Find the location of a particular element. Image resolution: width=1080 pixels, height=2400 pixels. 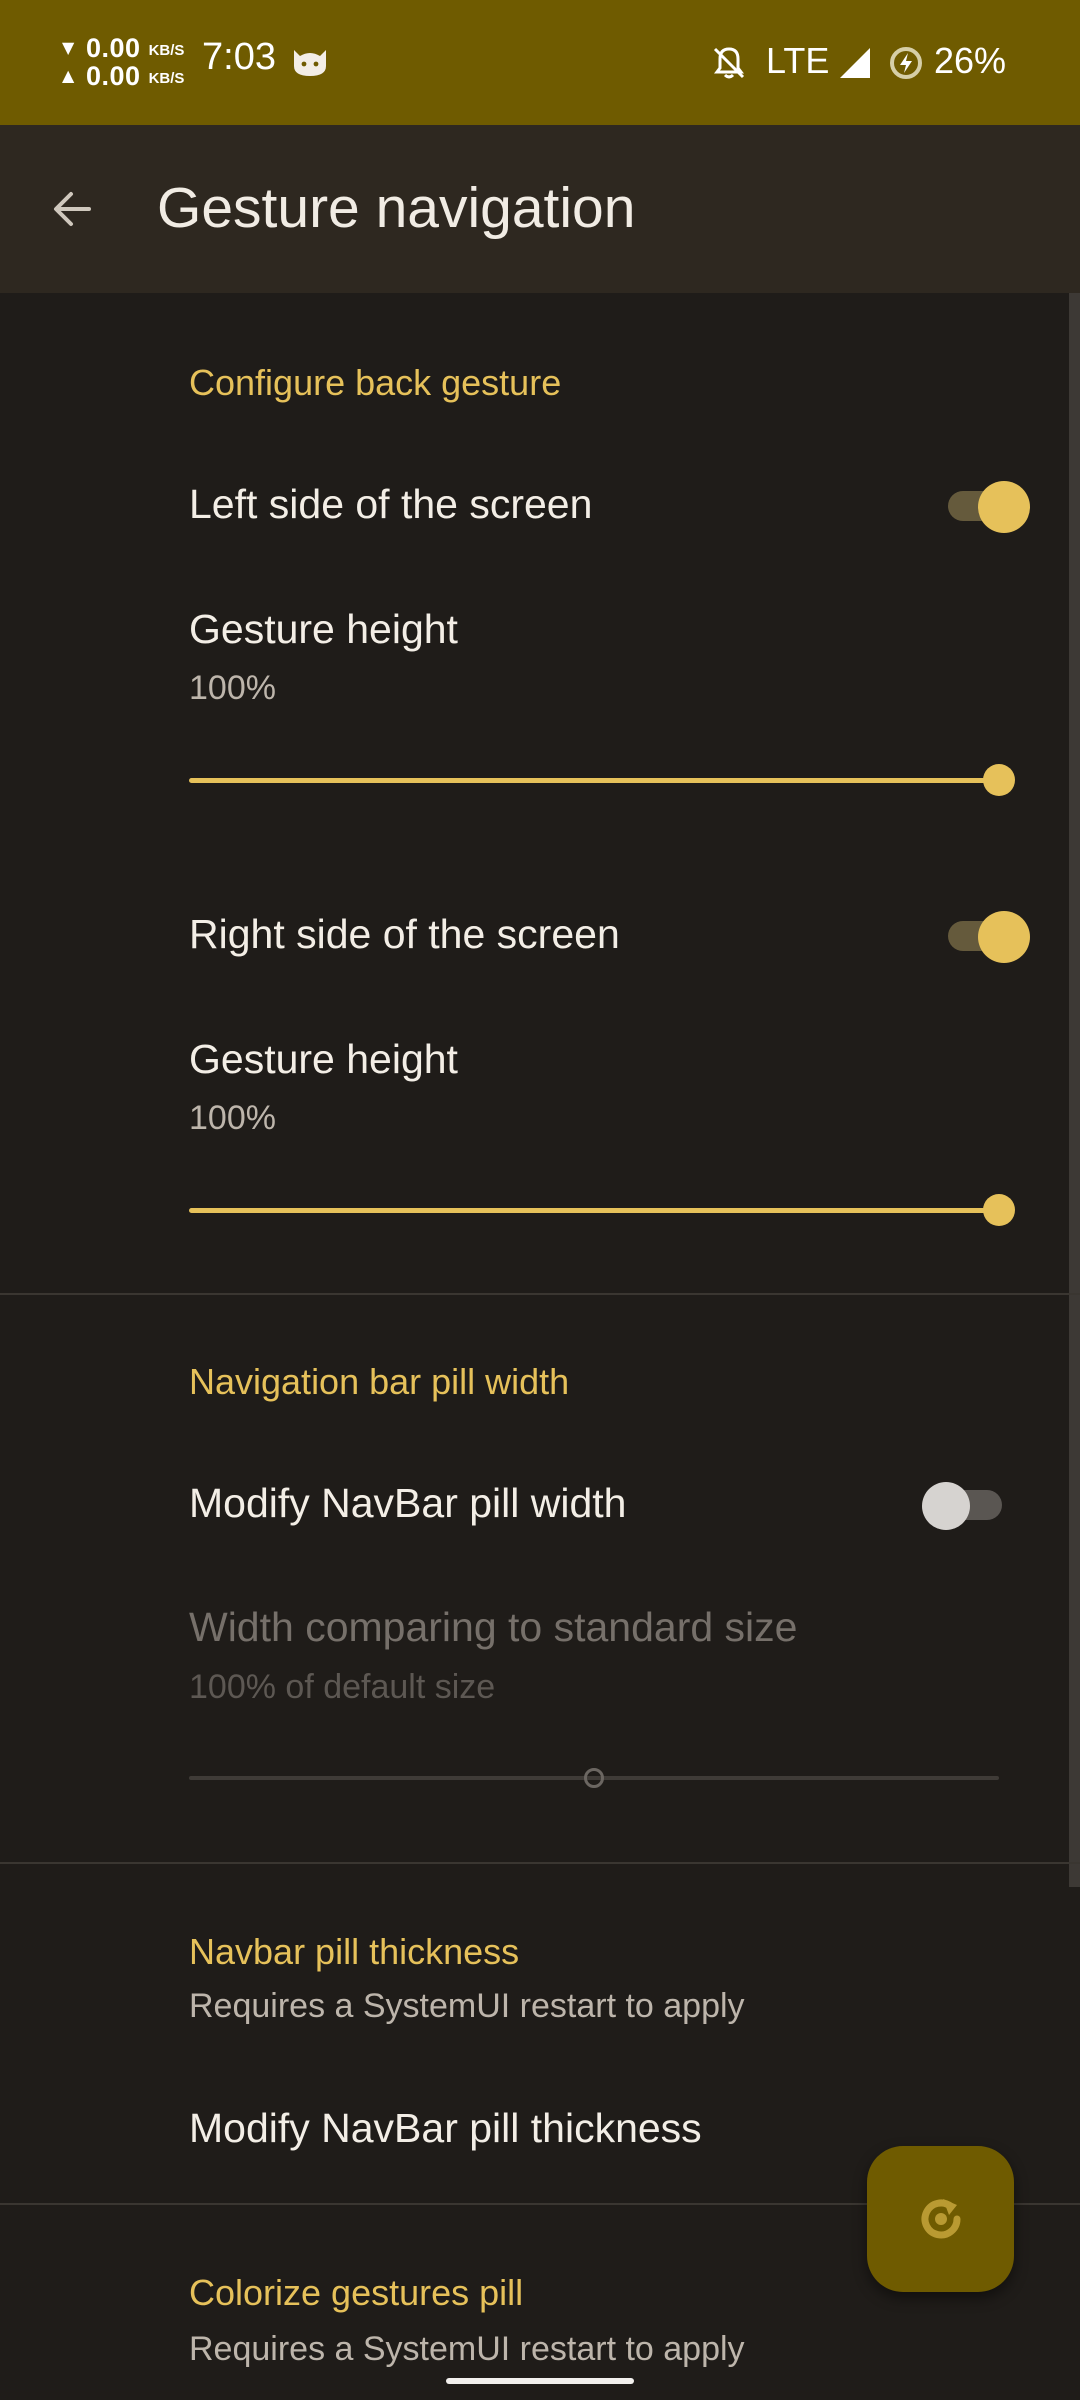

restart-icon is located at coordinates (940, 2219).